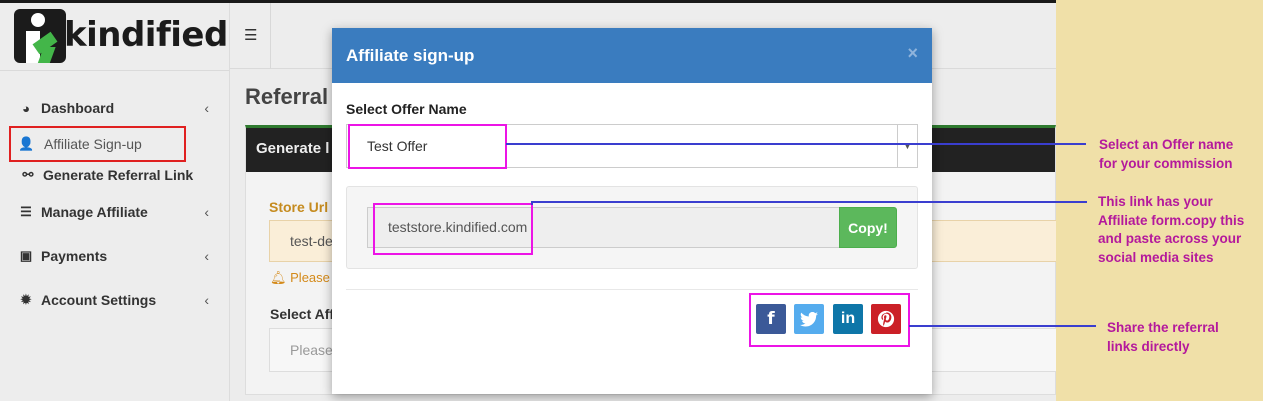 The height and width of the screenshot is (401, 1263). What do you see at coordinates (632, 55) in the screenshot?
I see `modal-header: Affiliate sign-up ×` at bounding box center [632, 55].